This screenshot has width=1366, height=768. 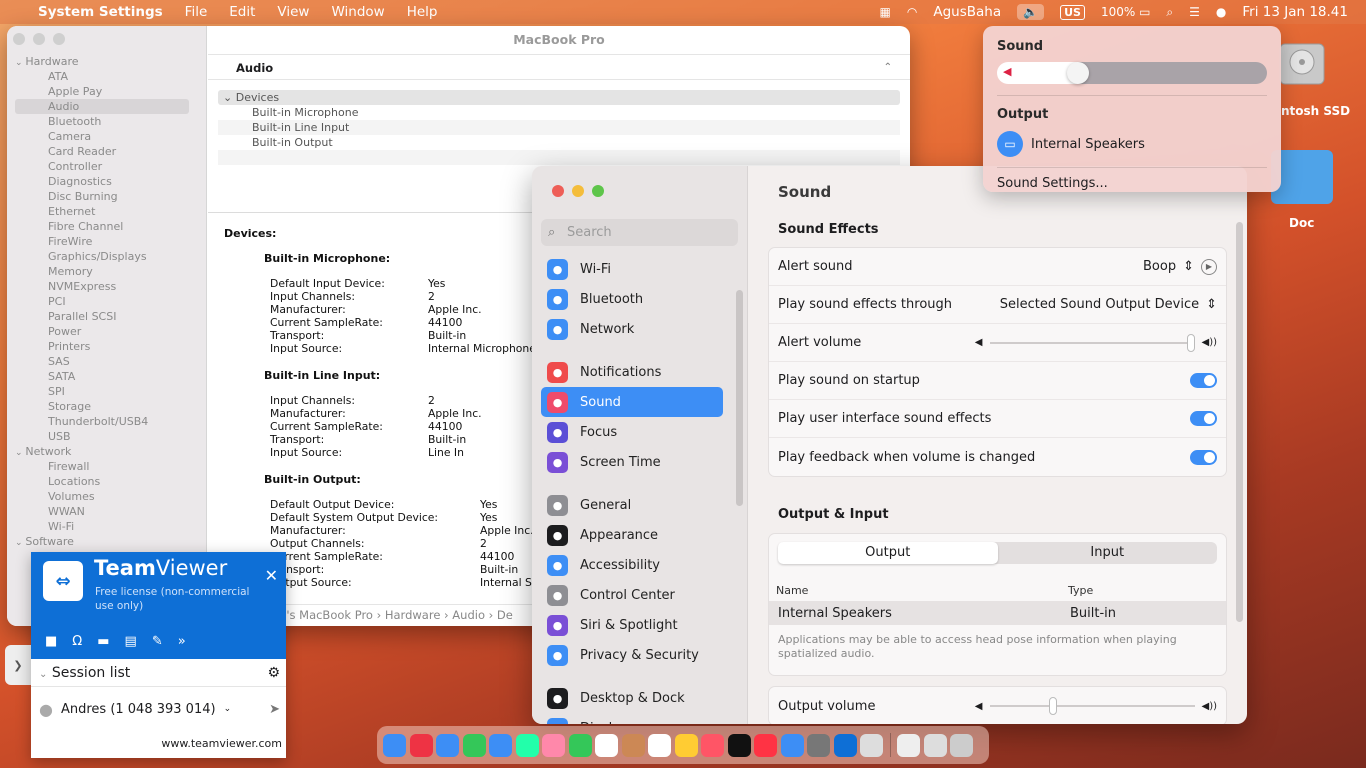 What do you see at coordinates (632, 698) in the screenshot?
I see `sidebar-item-desktop-dock: ● Desktop & Dock` at bounding box center [632, 698].